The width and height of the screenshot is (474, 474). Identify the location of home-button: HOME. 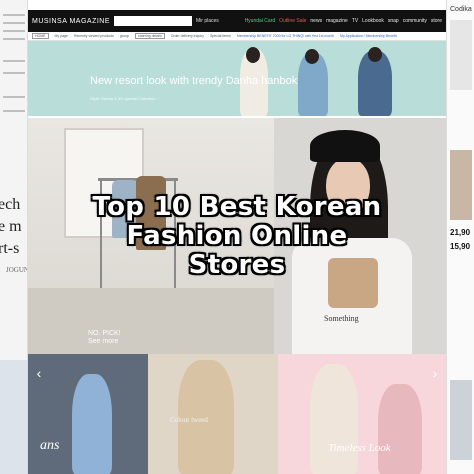
(40, 36).